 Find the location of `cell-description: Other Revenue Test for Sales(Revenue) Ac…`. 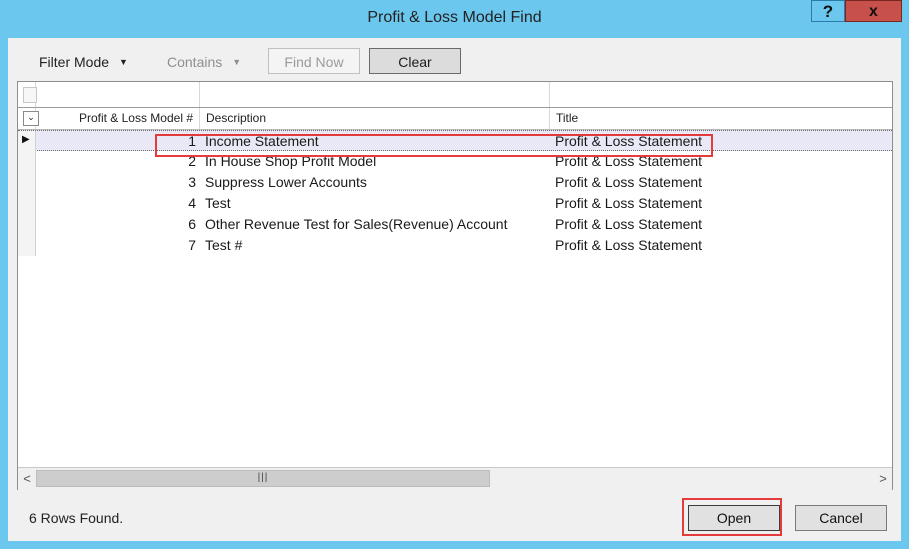

cell-description: Other Revenue Test for Sales(Revenue) Ac… is located at coordinates (356, 224).